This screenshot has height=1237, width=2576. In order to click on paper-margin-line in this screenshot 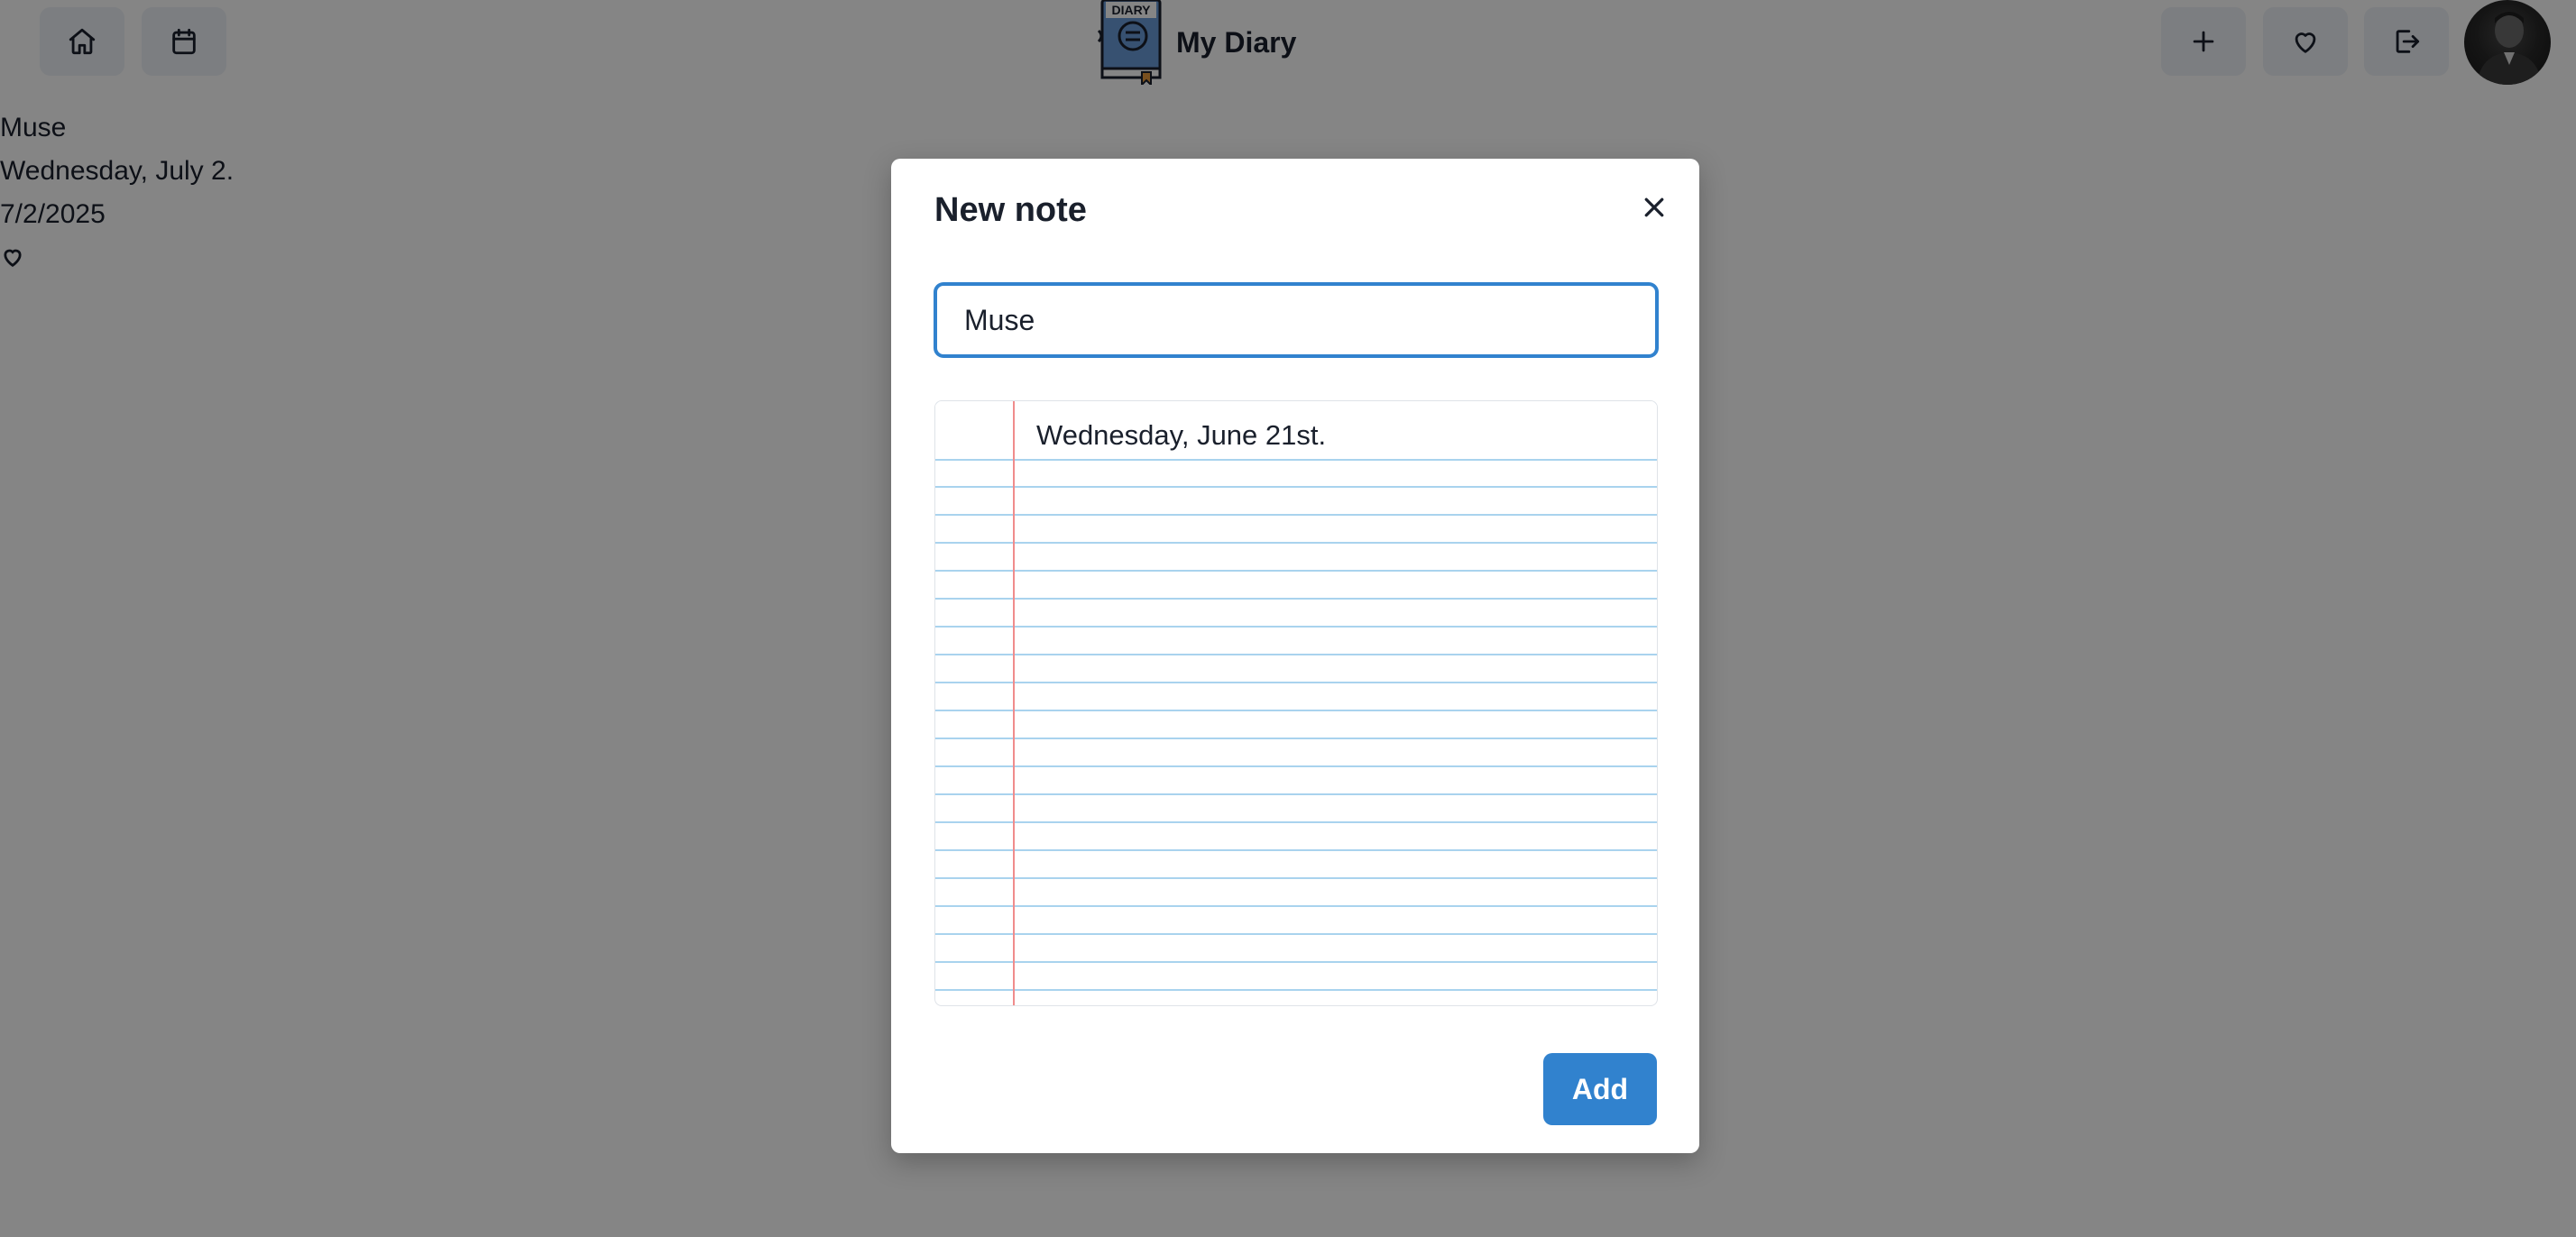, I will do `click(1014, 703)`.